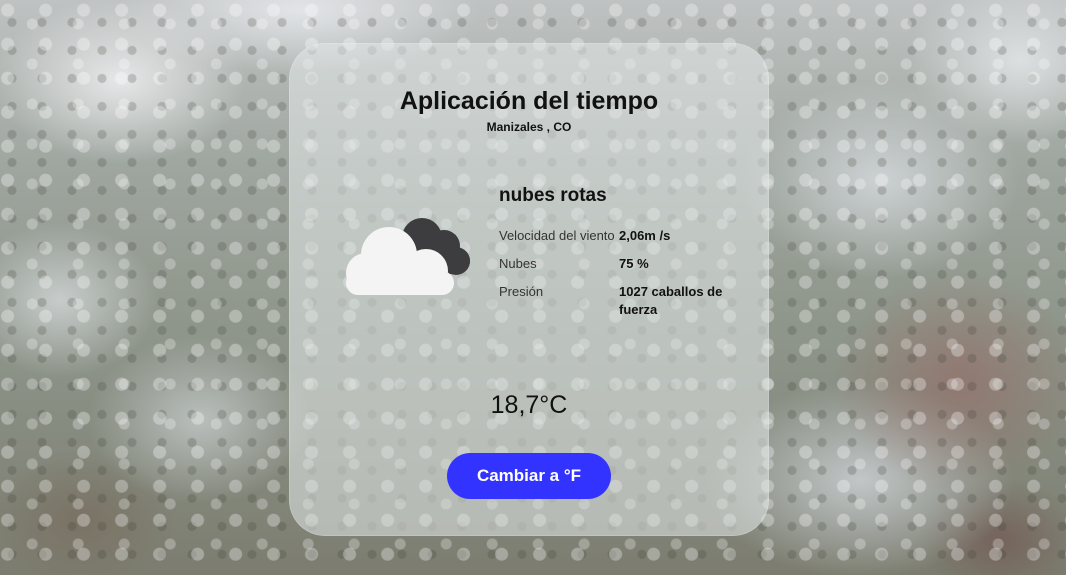 The width and height of the screenshot is (1066, 575). What do you see at coordinates (671, 300) in the screenshot?
I see `detail-value: 1027 caballos de fuerza` at bounding box center [671, 300].